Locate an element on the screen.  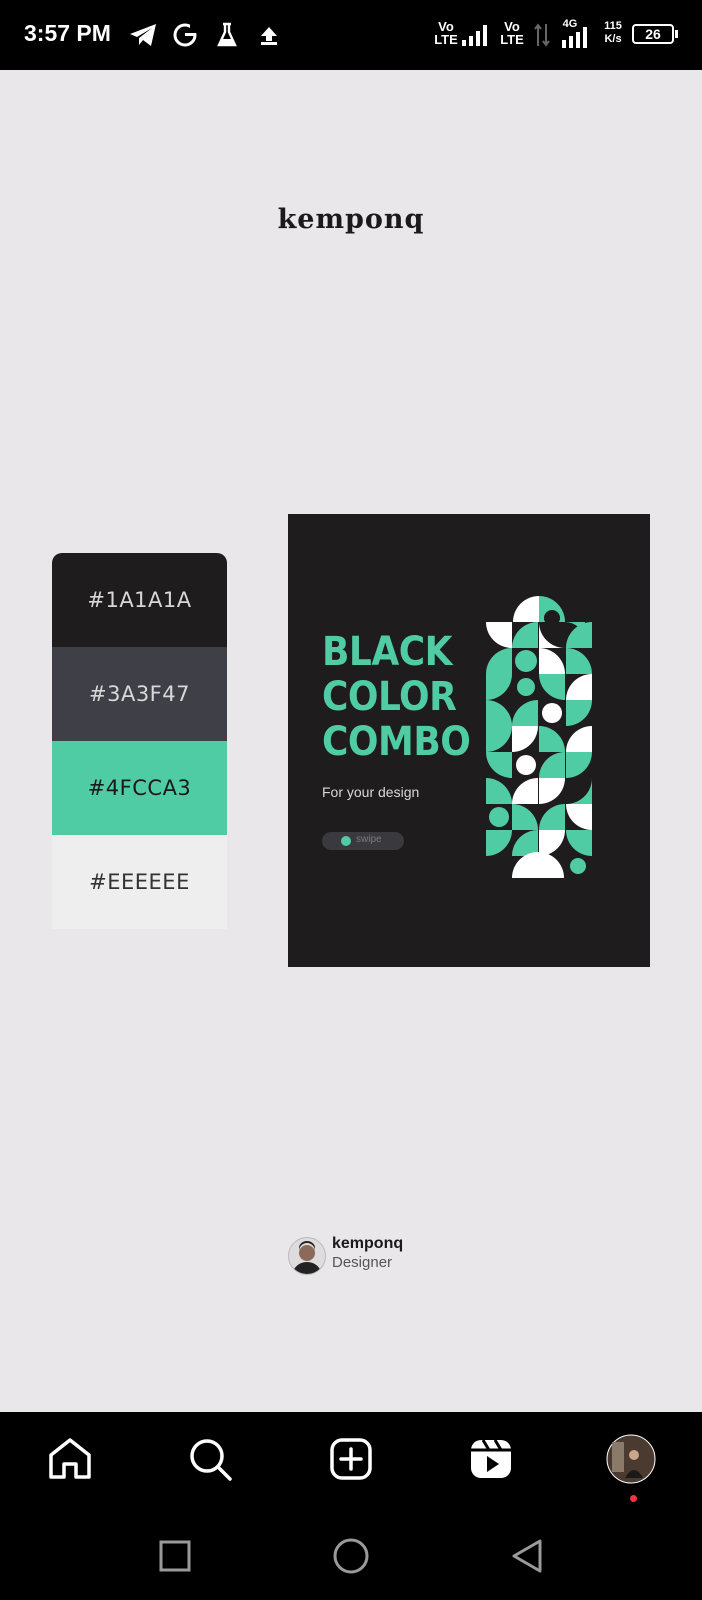
poster-preview: BLACK COLOR COMBO For your design swipe is located at coordinates (469, 740).